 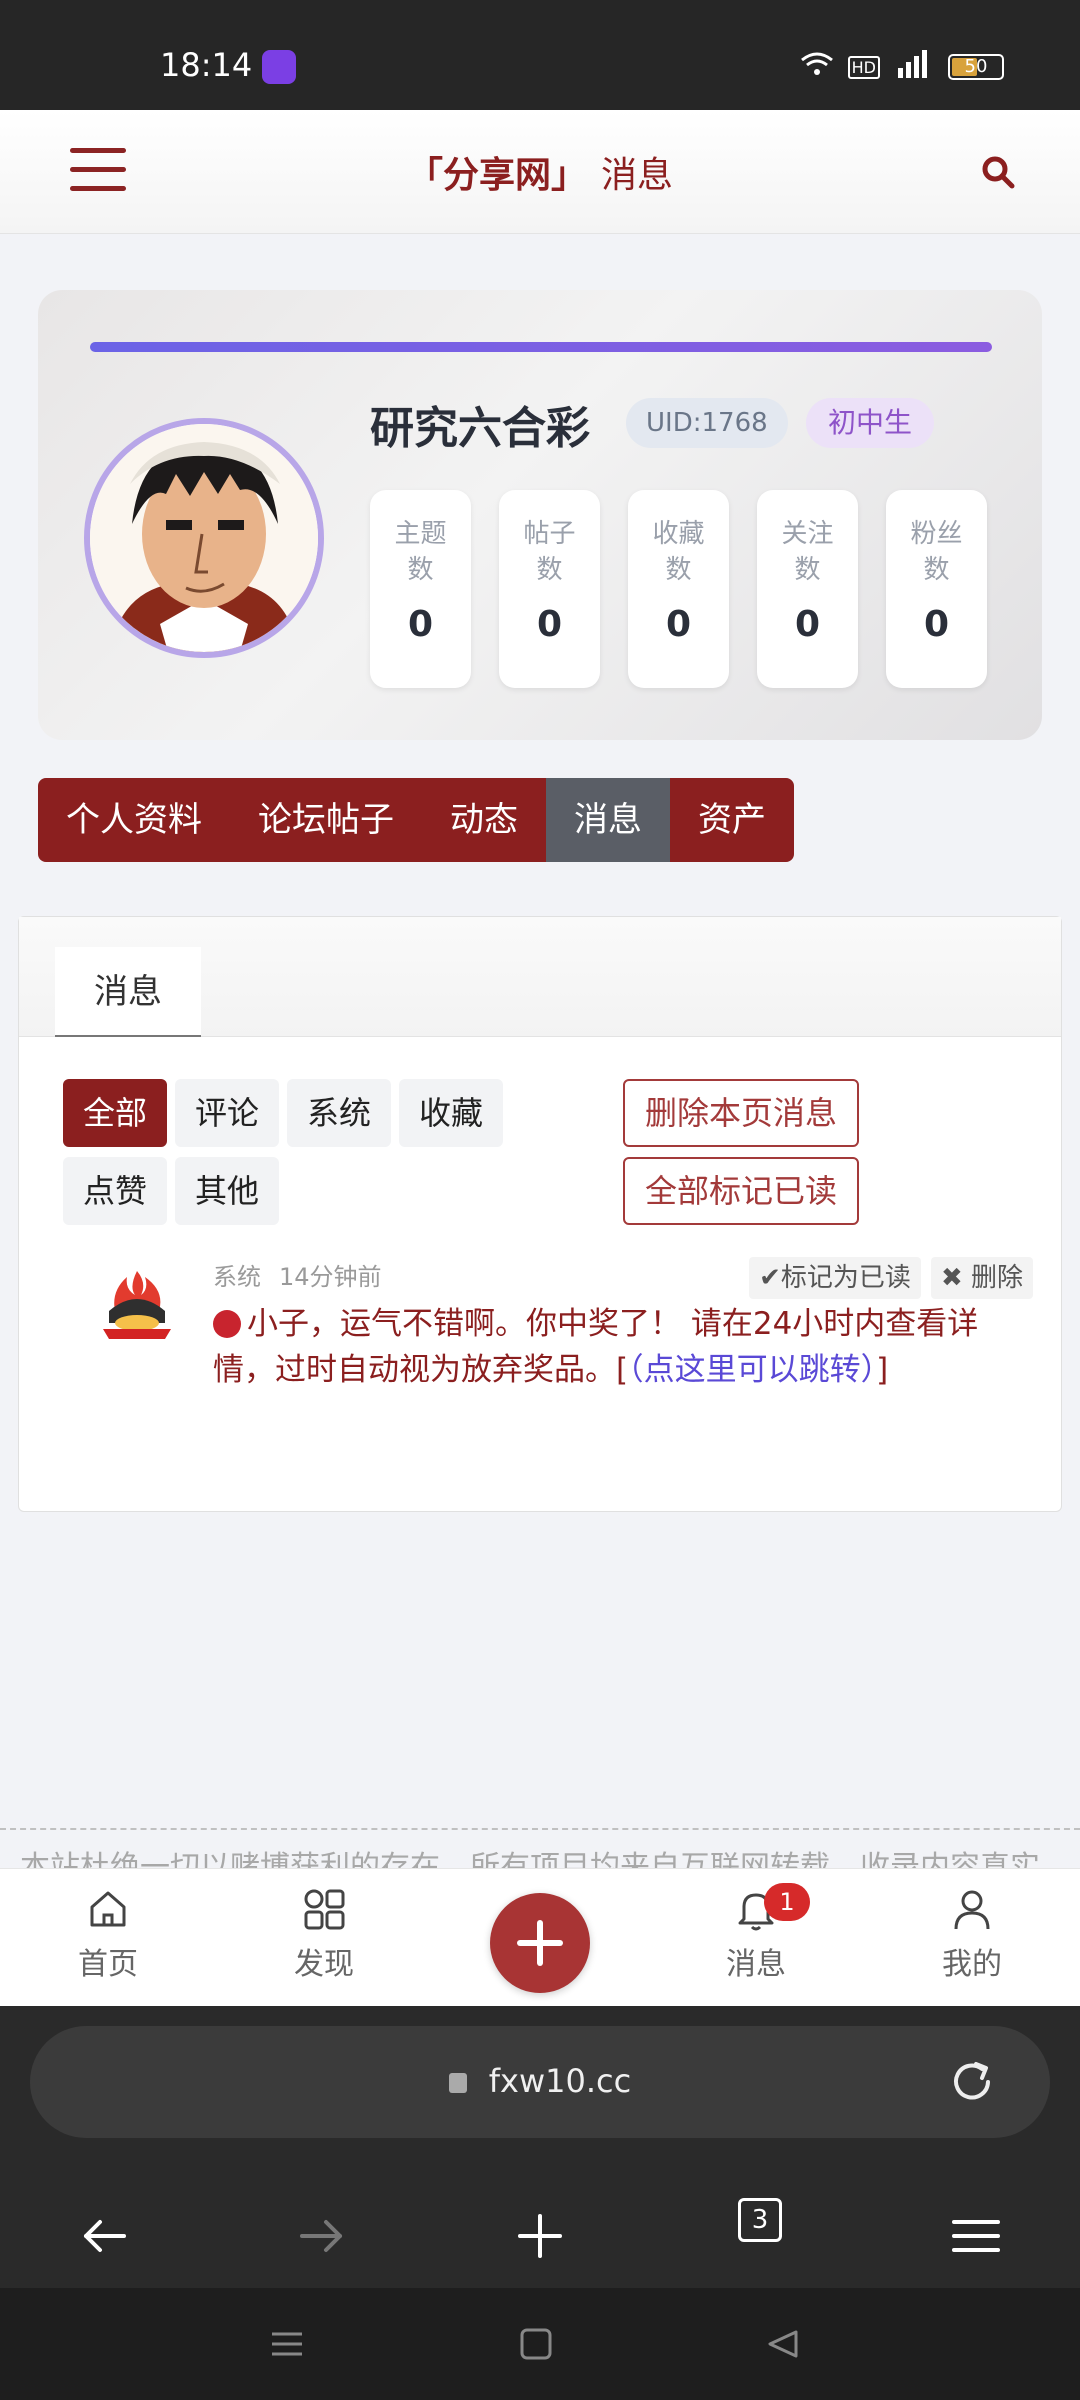 What do you see at coordinates (279, 67) in the screenshot?
I see `app-notification-icon` at bounding box center [279, 67].